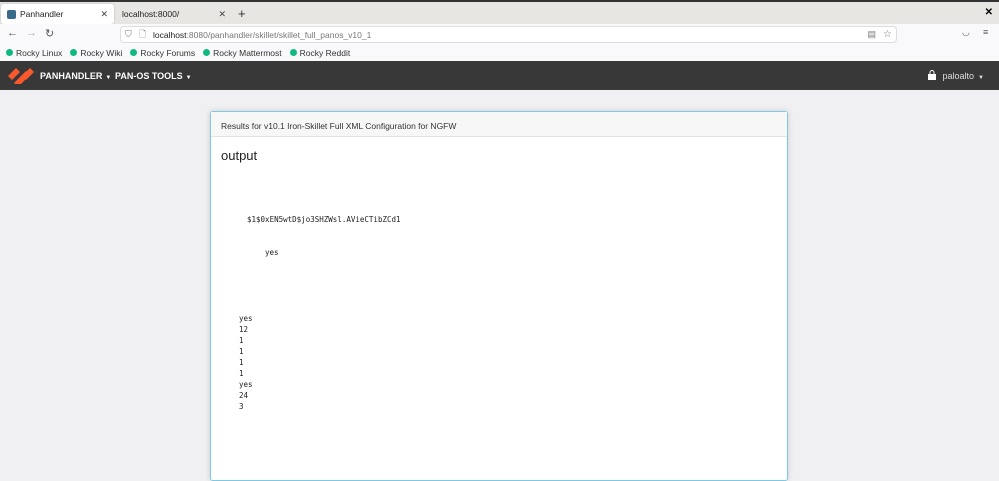  I want to click on window-close-button: ✕, so click(989, 12).